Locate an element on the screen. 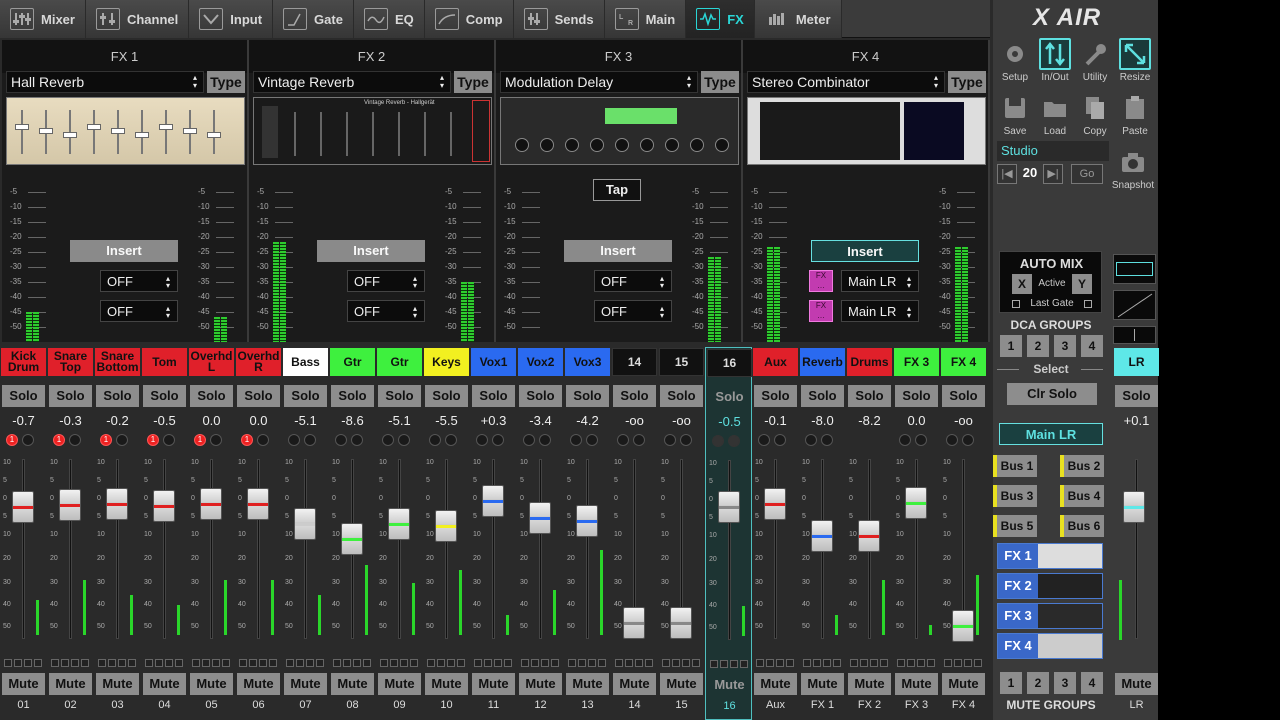 The height and width of the screenshot is (720, 1280). bus-button-4: Bus 4 is located at coordinates (1082, 496).